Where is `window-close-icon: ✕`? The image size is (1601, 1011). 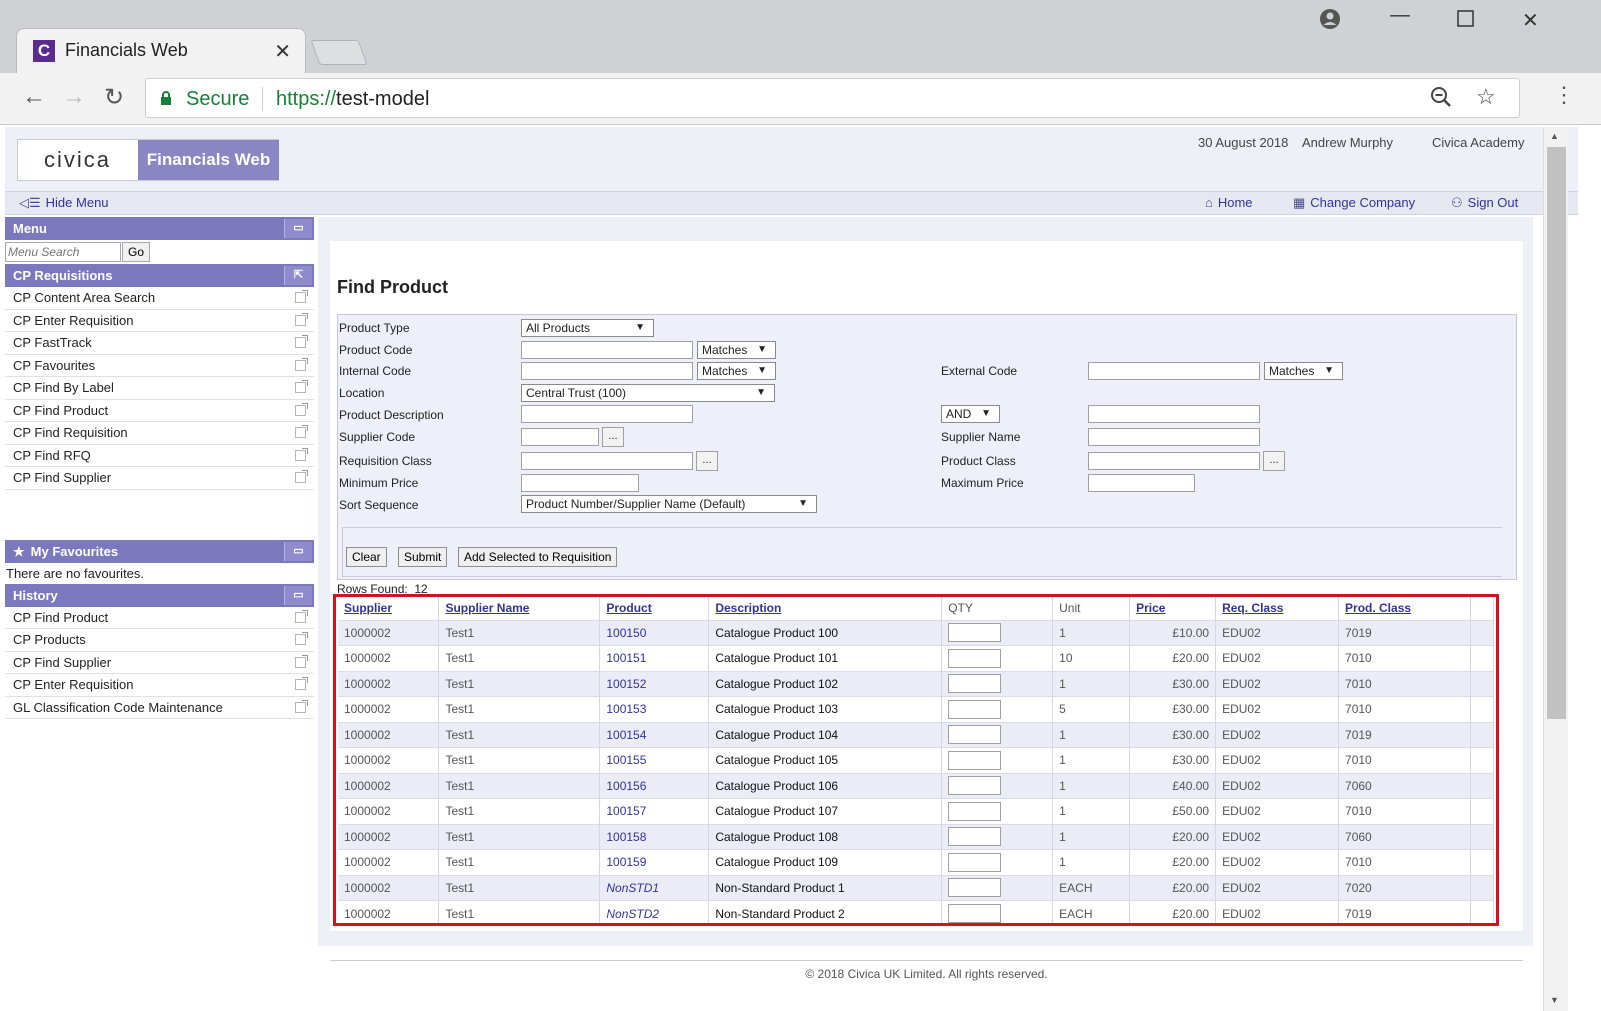 window-close-icon: ✕ is located at coordinates (1530, 20).